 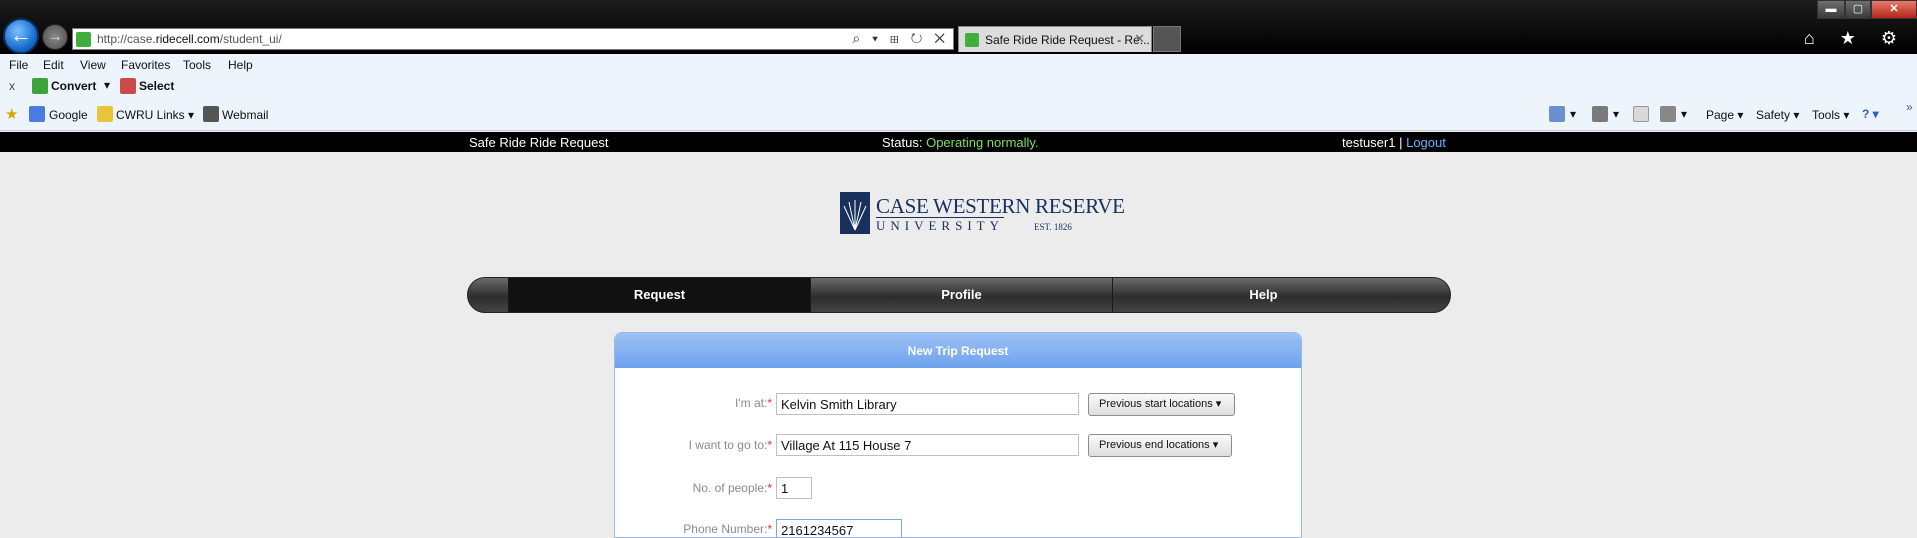 I want to click on home-favorites-settings-icons: ⌂ ★ ⚙, so click(x=1855, y=38).